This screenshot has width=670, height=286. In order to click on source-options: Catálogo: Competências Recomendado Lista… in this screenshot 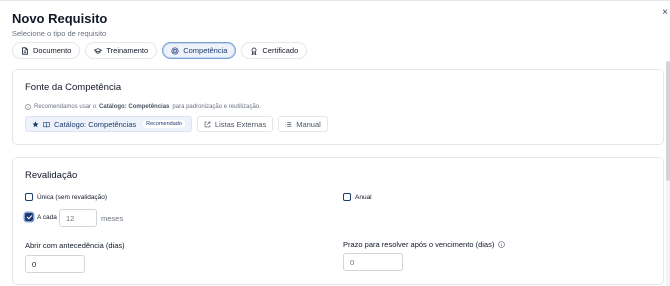, I will do `click(176, 124)`.